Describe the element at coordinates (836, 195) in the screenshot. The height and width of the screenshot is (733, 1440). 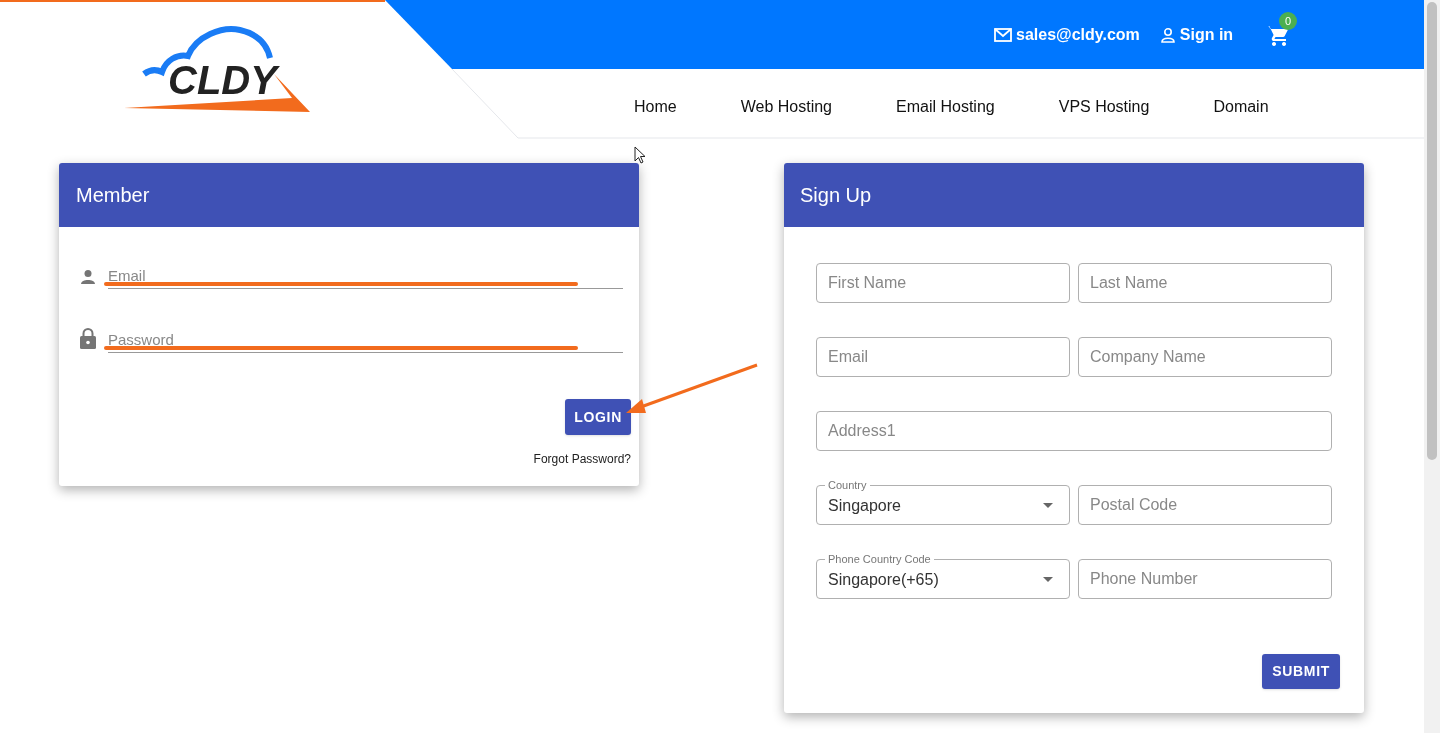
I see `card-title: Sign Up` at that location.